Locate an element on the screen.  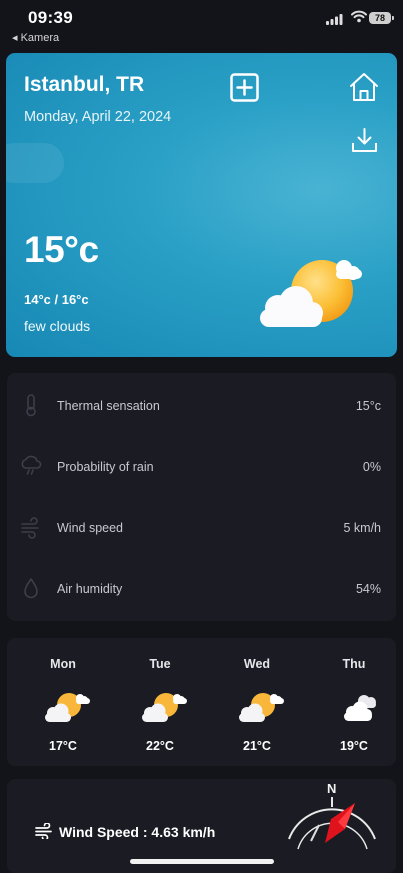
rain-cloud-icon is located at coordinates (31, 466).